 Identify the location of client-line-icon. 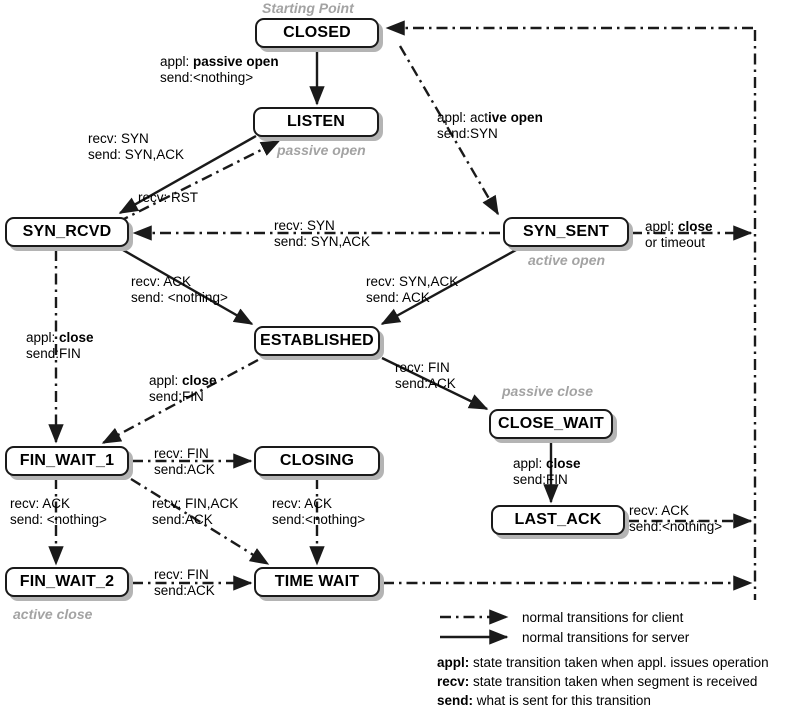
(479, 617).